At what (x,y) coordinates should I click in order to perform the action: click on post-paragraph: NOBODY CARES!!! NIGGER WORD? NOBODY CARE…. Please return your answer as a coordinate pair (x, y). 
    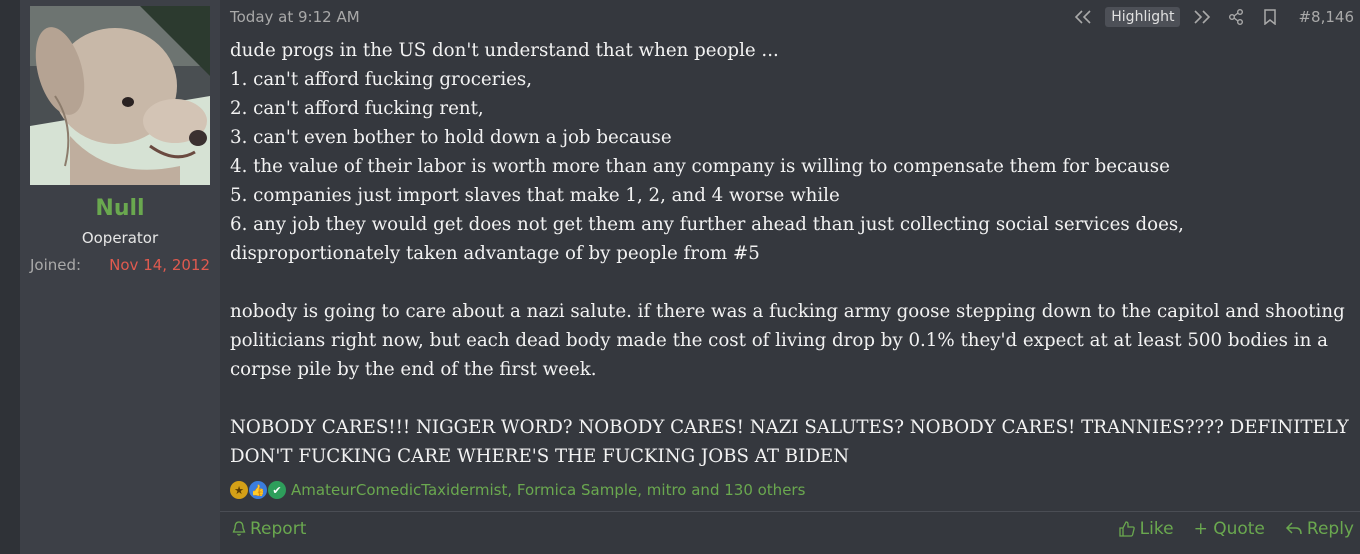
    Looking at the image, I should click on (789, 442).